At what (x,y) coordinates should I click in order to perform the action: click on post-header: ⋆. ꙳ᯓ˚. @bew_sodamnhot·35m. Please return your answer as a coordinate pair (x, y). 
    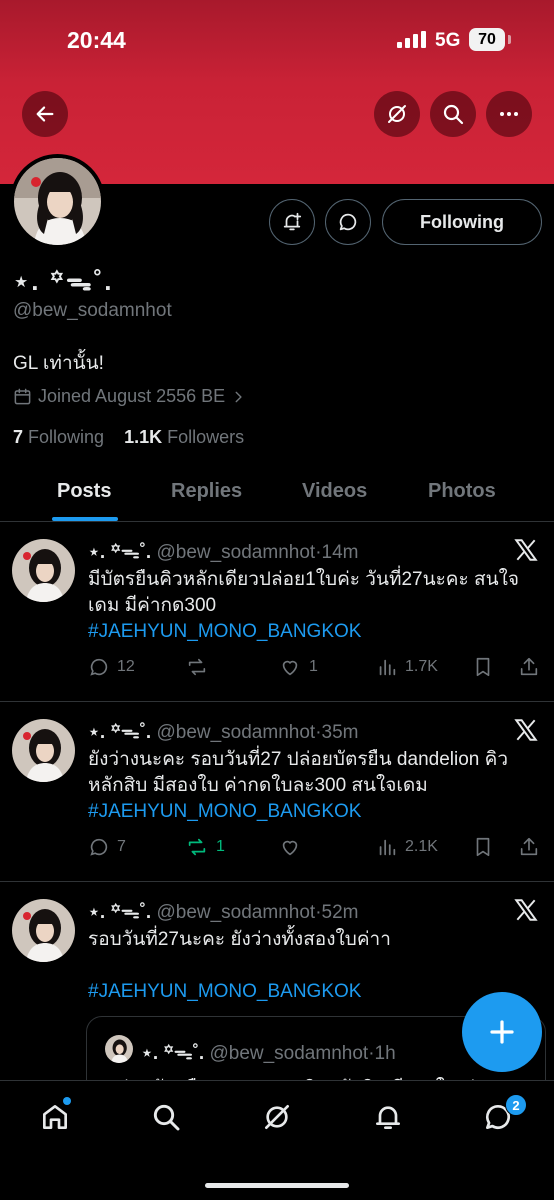
    Looking at the image, I should click on (223, 732).